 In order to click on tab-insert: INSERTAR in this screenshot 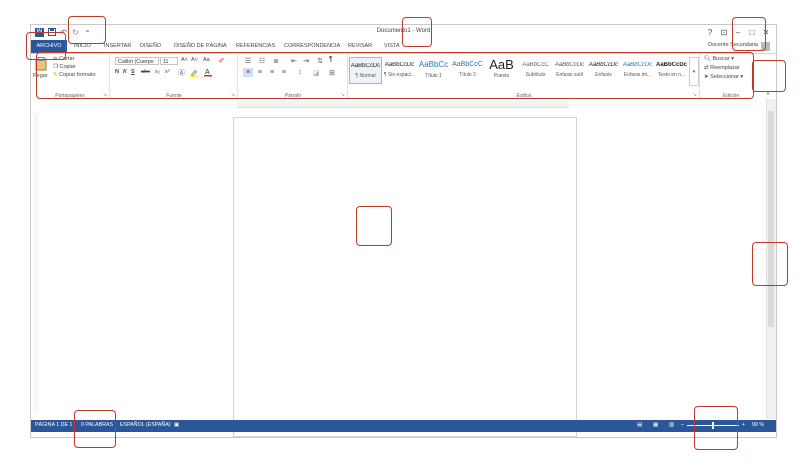, I will do `click(117, 46)`.